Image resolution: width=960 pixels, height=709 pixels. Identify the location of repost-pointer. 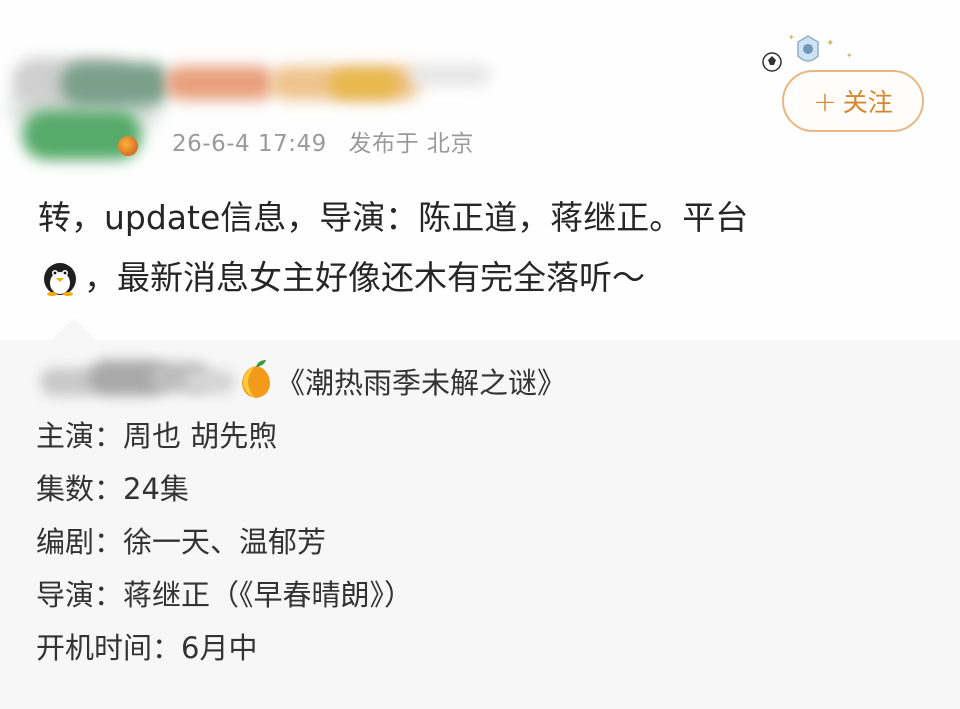
(74, 329).